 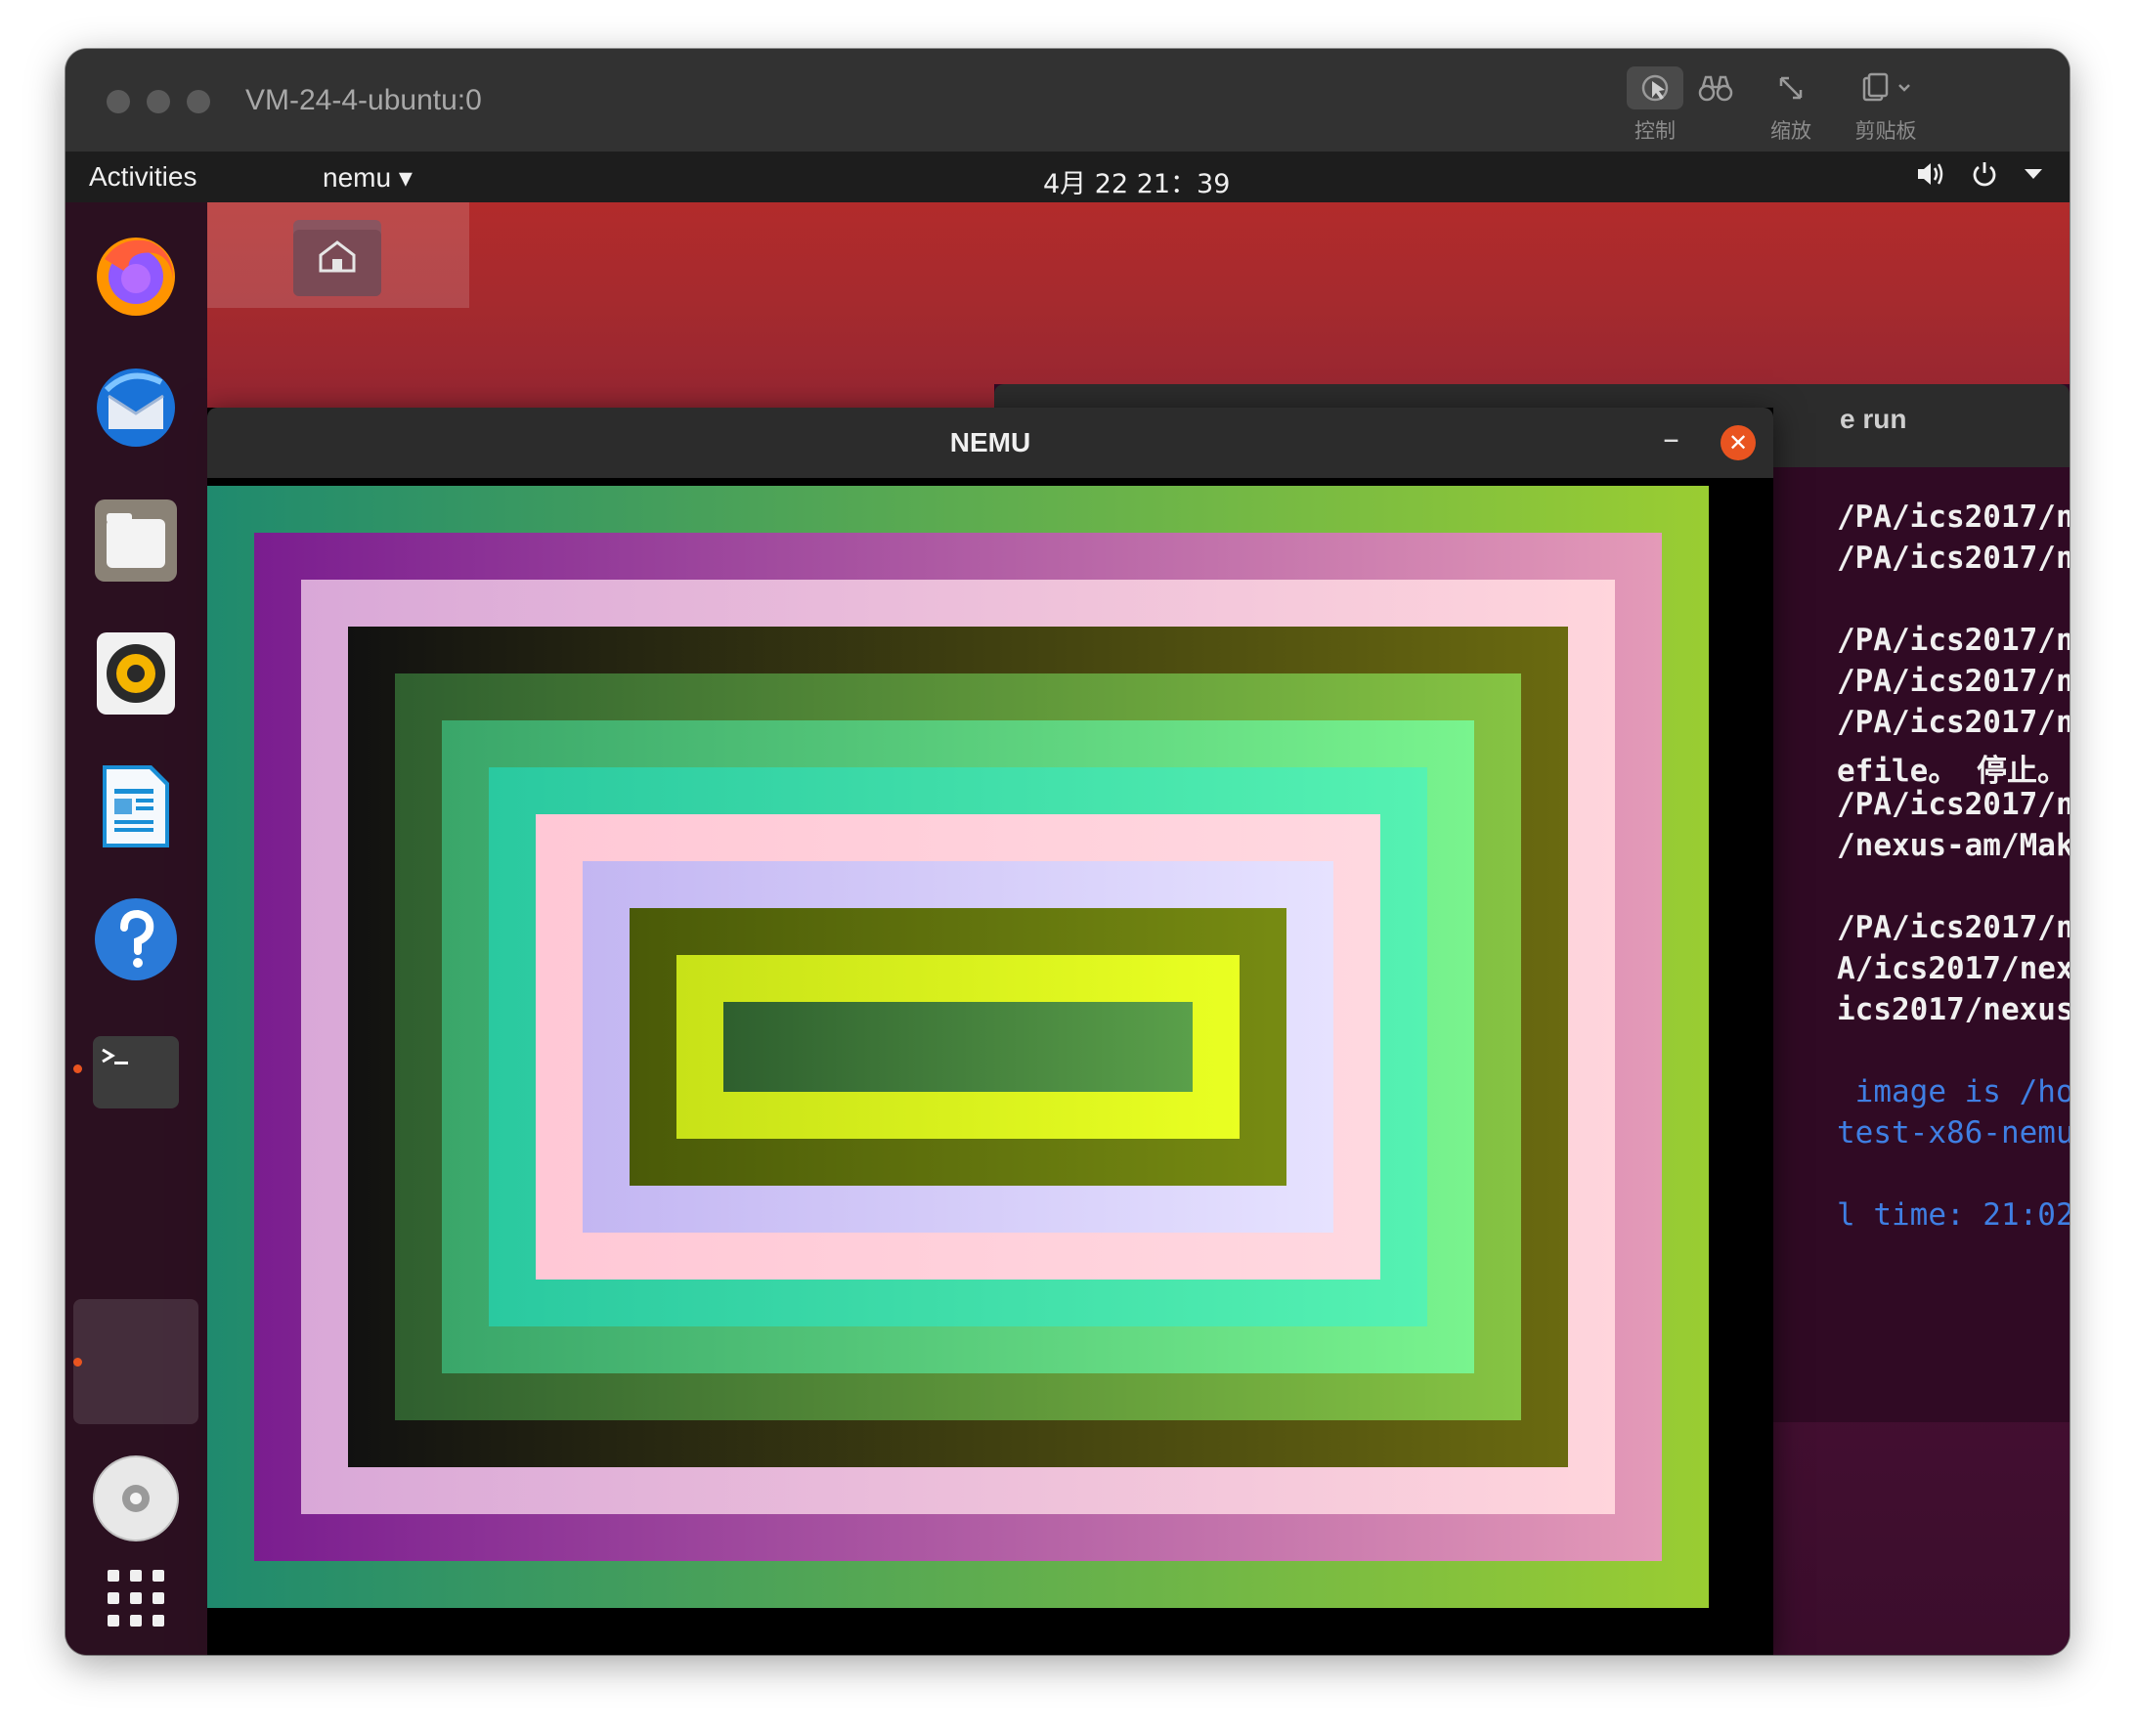 What do you see at coordinates (118, 101) in the screenshot?
I see `close-traffic-light` at bounding box center [118, 101].